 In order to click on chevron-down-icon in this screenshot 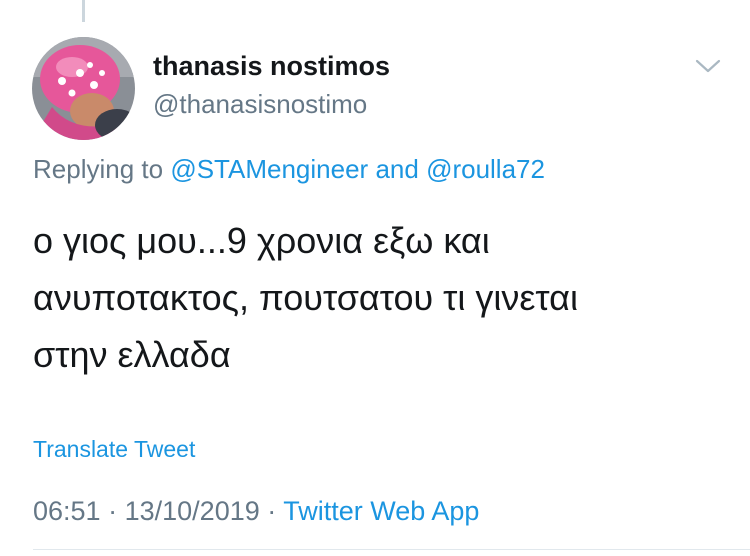, I will do `click(708, 66)`.